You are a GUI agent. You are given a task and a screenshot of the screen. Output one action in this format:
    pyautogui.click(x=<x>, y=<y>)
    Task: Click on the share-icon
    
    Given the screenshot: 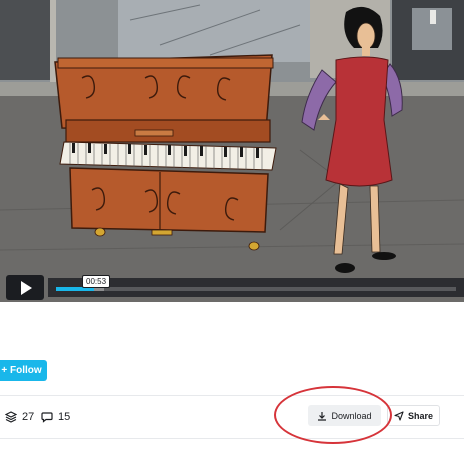 What is the action you would take?
    pyautogui.click(x=399, y=415)
    